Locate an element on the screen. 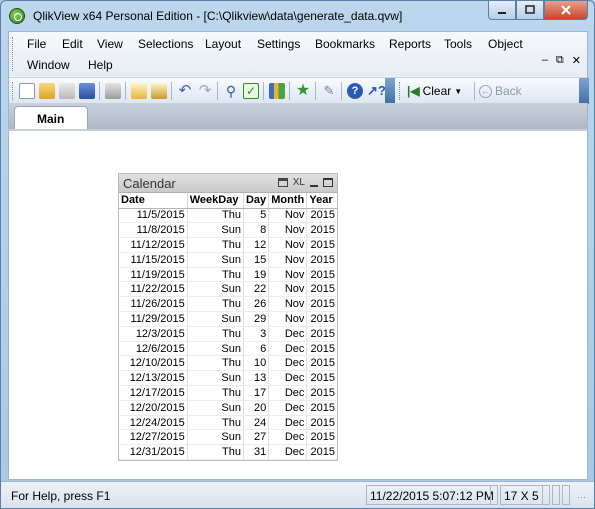 The width and height of the screenshot is (595, 509). menu-selections: Selections is located at coordinates (165, 44).